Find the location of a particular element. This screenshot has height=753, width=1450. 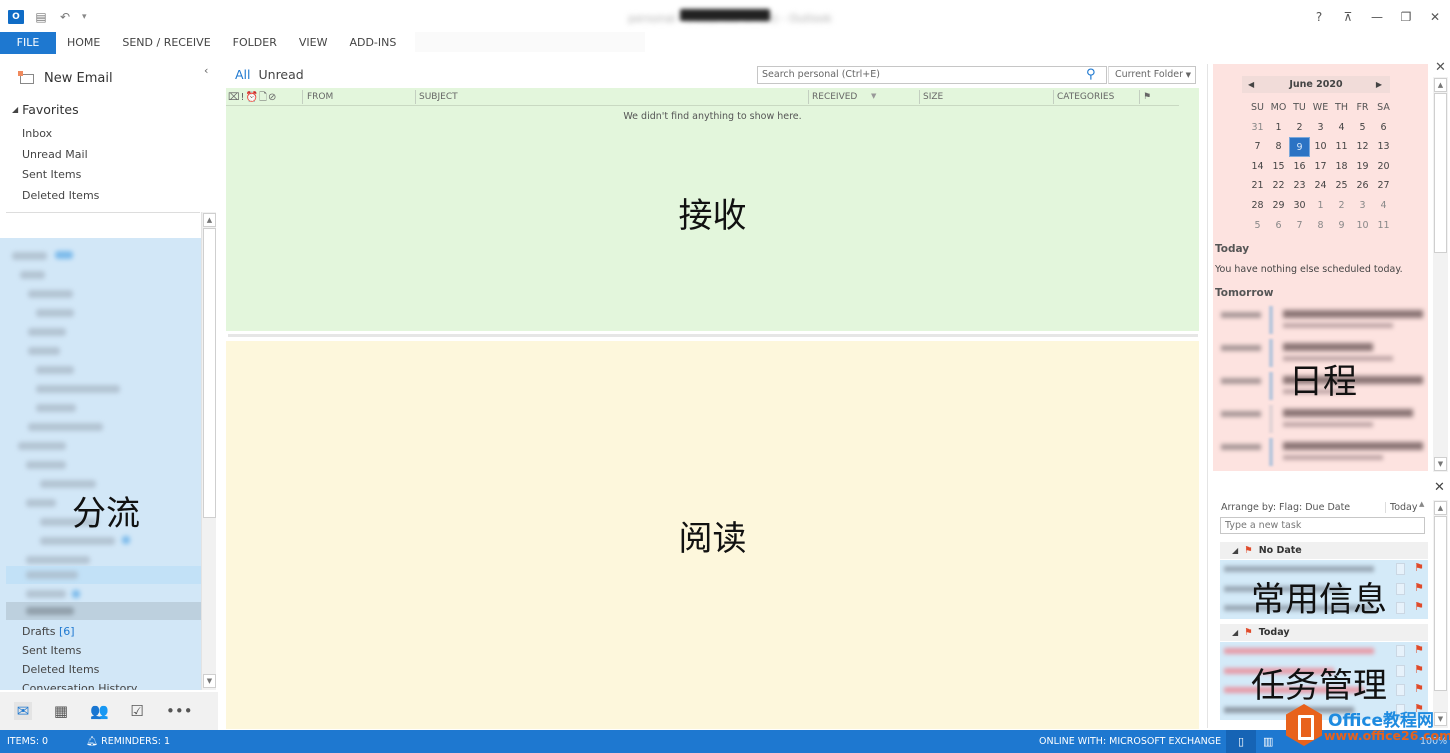

calendar-day: 2 is located at coordinates (1299, 128).